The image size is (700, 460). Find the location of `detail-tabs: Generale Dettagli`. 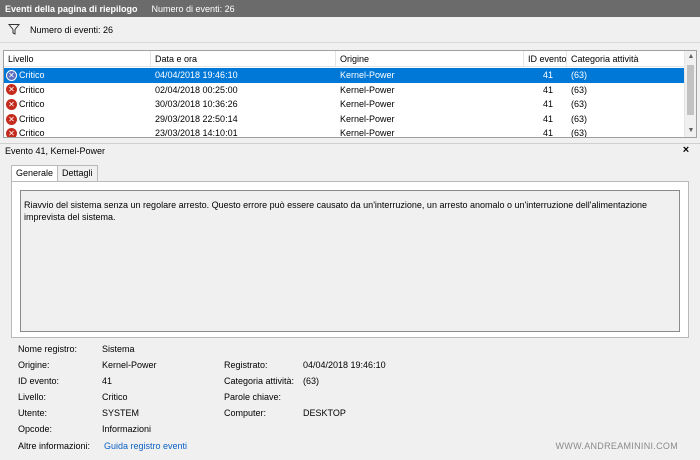

detail-tabs: Generale Dettagli is located at coordinates (54, 173).